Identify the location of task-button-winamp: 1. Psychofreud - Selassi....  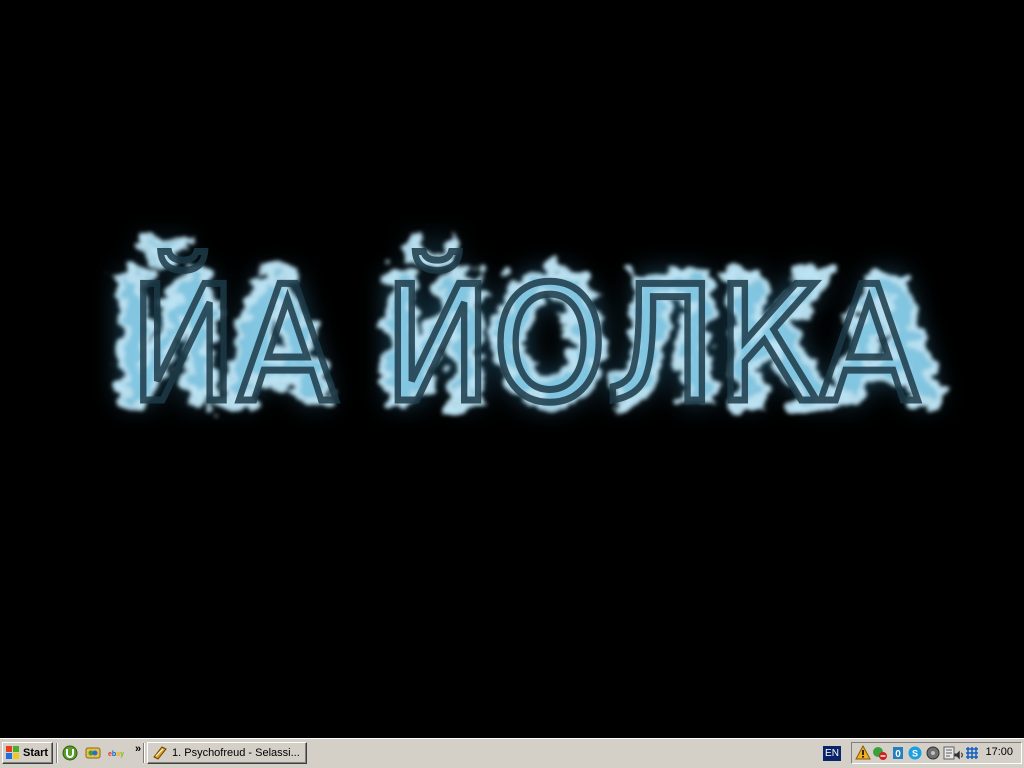
(227, 753).